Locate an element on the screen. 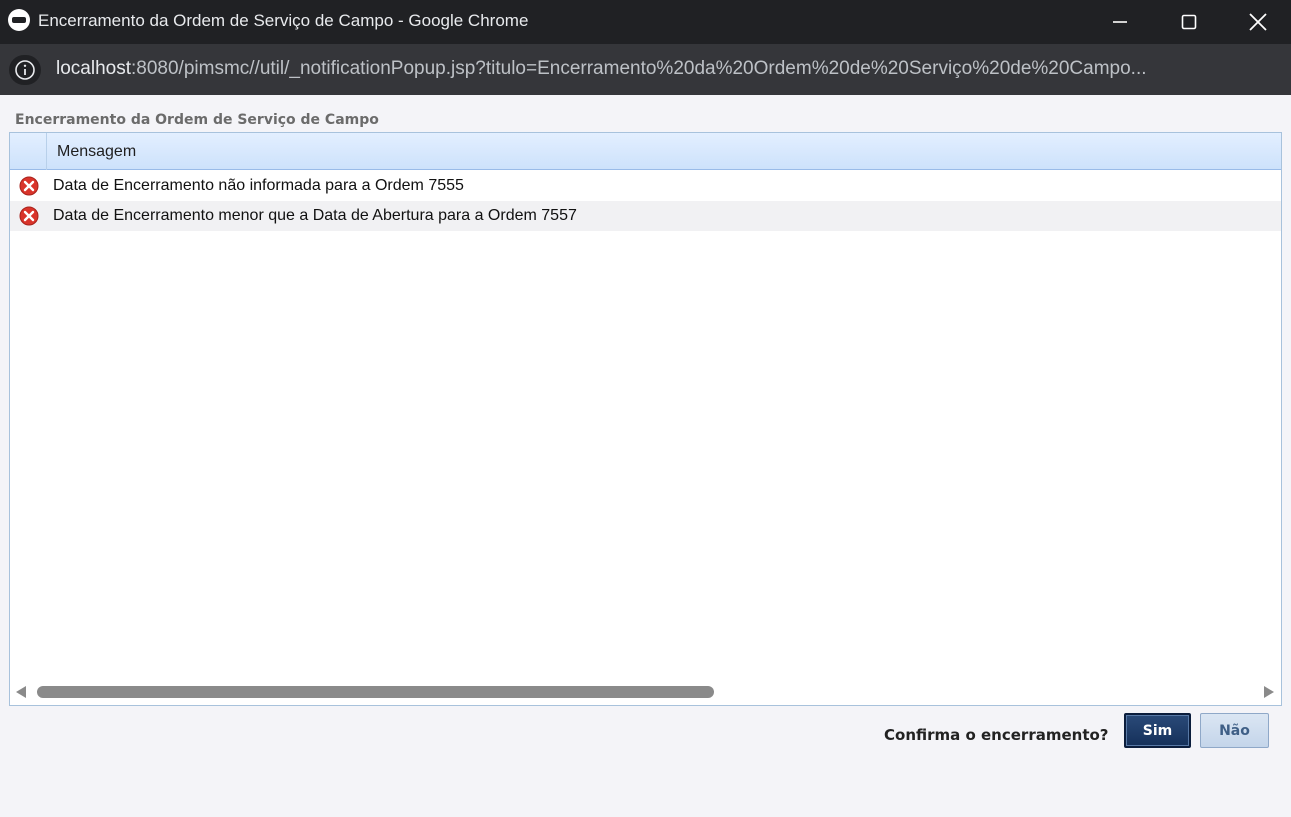  info-icon is located at coordinates (25, 70).